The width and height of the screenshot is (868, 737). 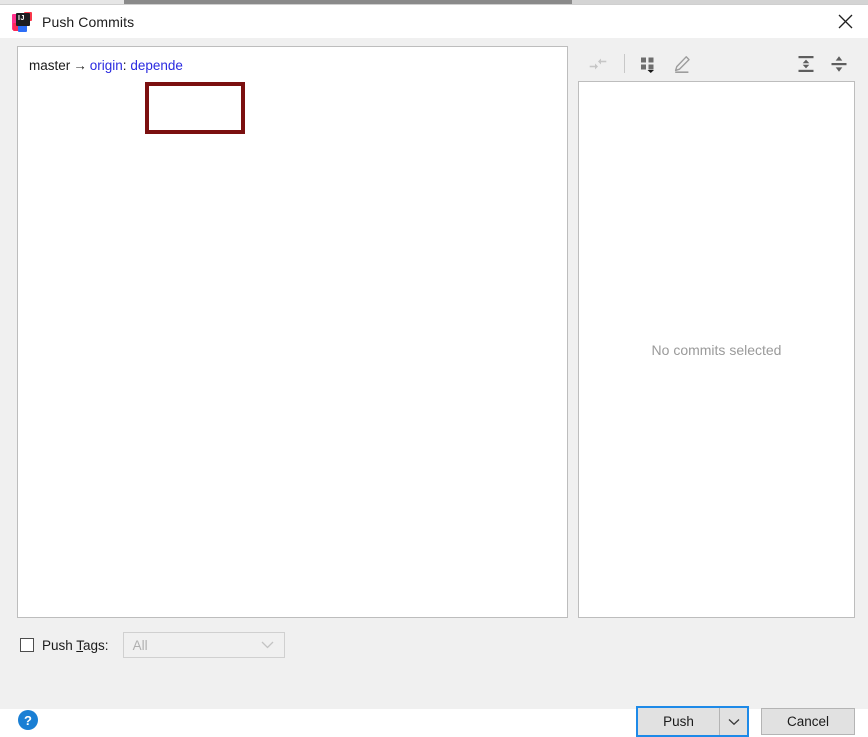 I want to click on remote-branch-link: depende, so click(x=156, y=65).